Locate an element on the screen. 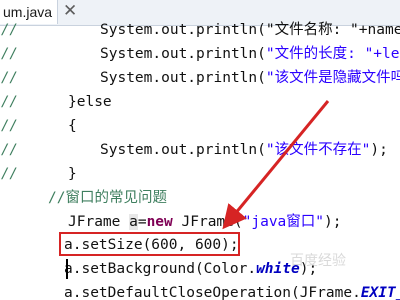 The image size is (400, 300). code-text: a.setBackground(Color.white); is located at coordinates (190, 269).